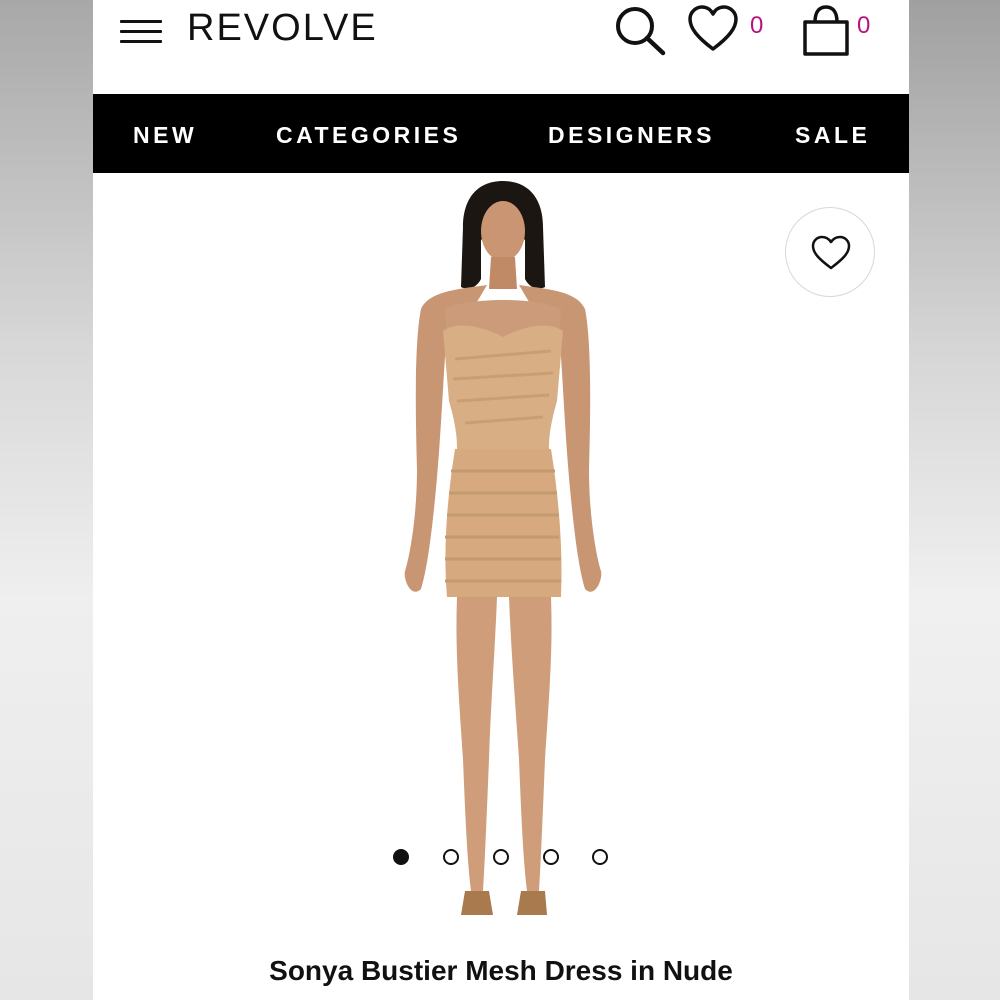 This screenshot has width=1000, height=1000. I want to click on main-navigation: NEW CATEGORIES DESIGNERS SALE, so click(501, 133).